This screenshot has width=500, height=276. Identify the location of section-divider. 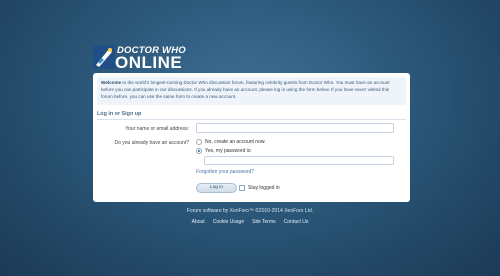
(251, 119).